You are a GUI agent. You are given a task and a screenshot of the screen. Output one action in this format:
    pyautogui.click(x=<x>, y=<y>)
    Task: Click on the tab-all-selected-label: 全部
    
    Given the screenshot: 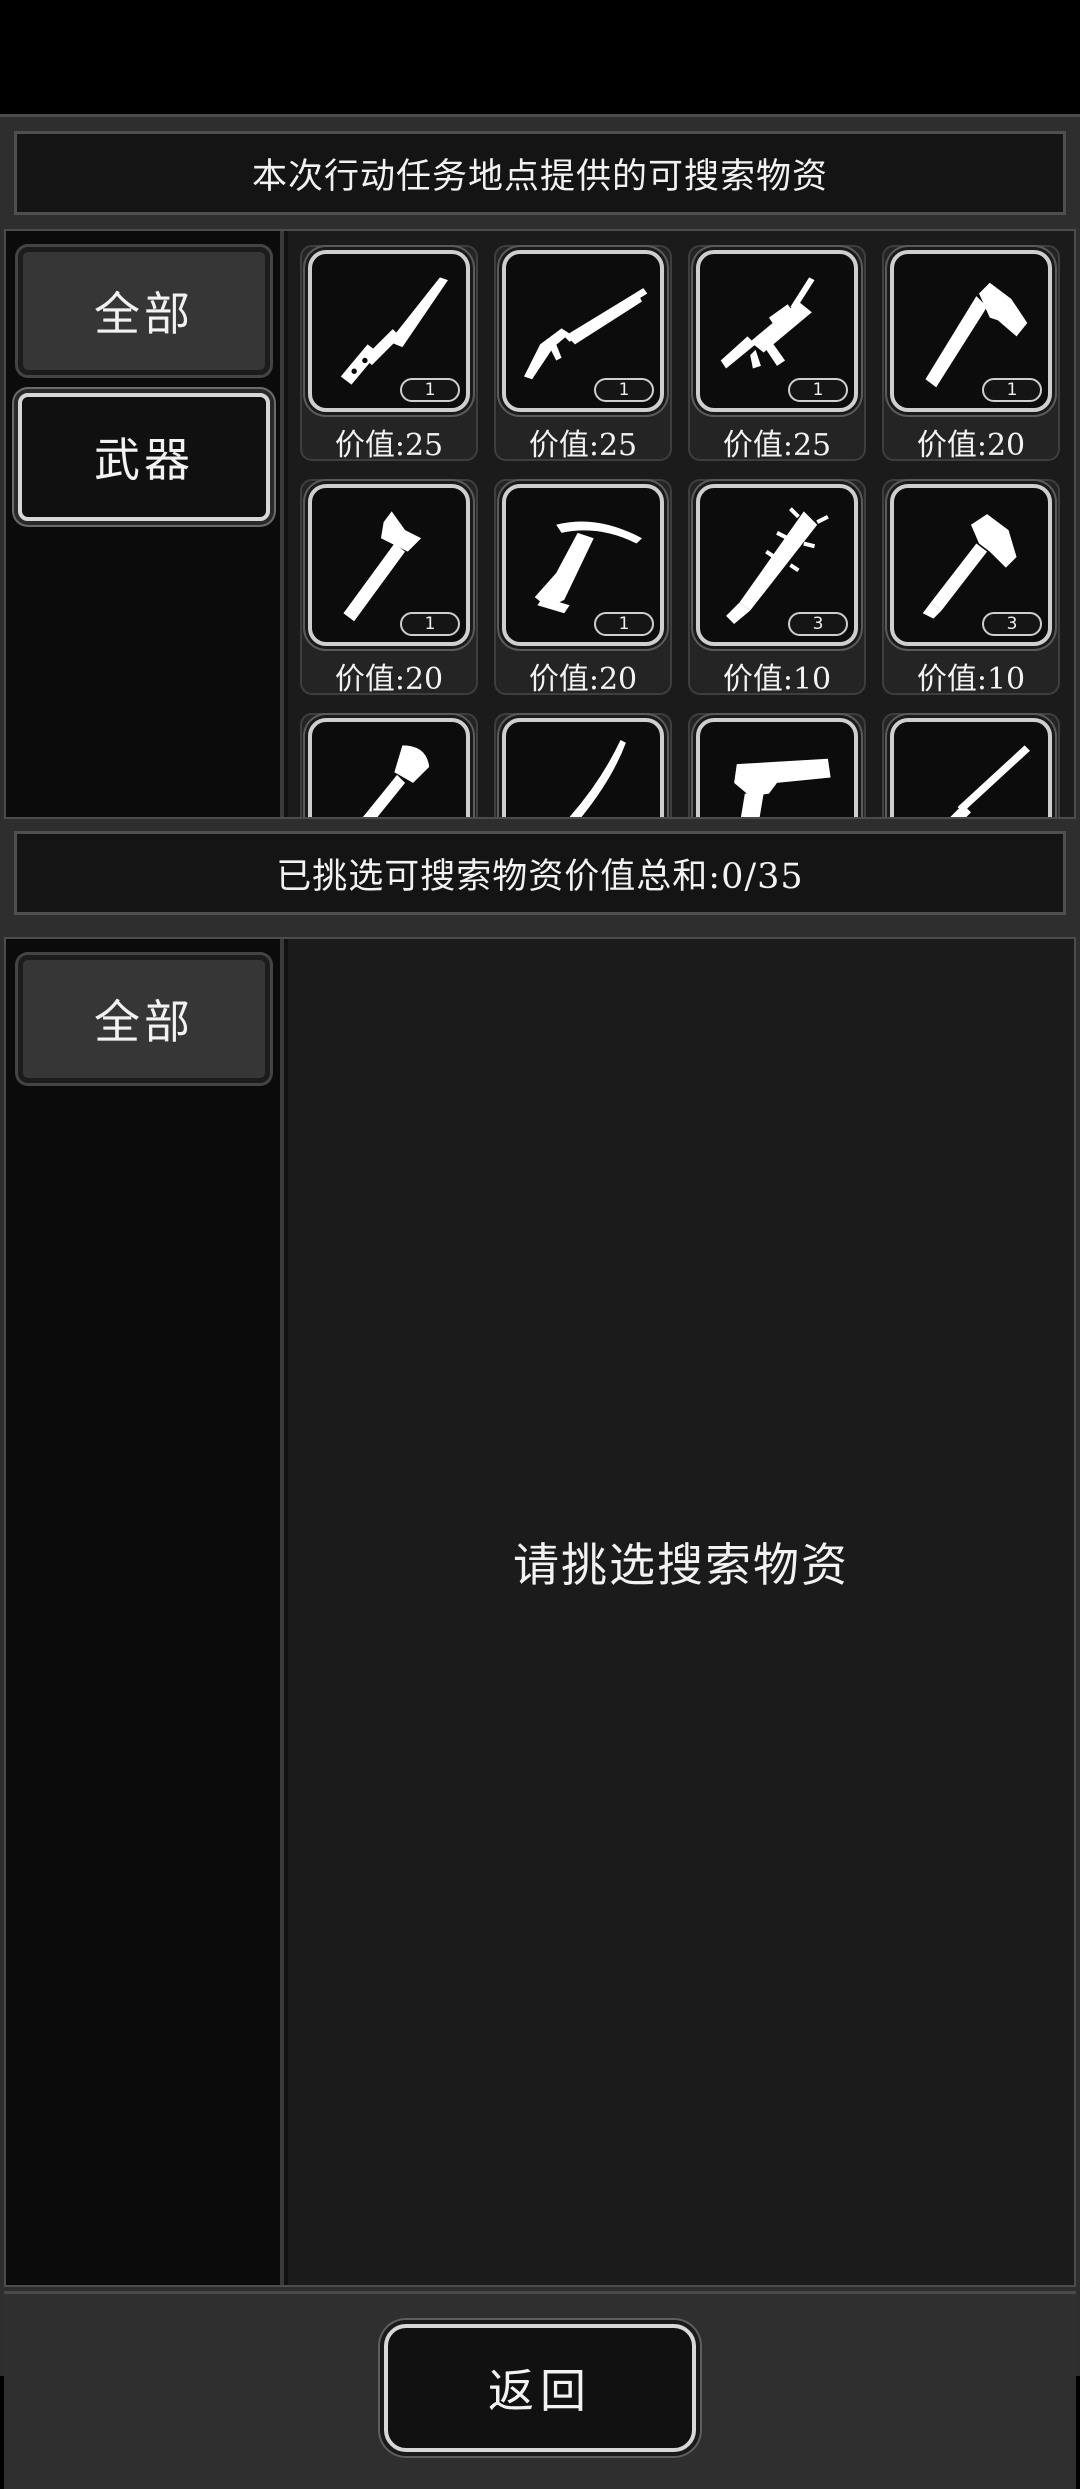 What is the action you would take?
    pyautogui.click(x=144, y=1022)
    